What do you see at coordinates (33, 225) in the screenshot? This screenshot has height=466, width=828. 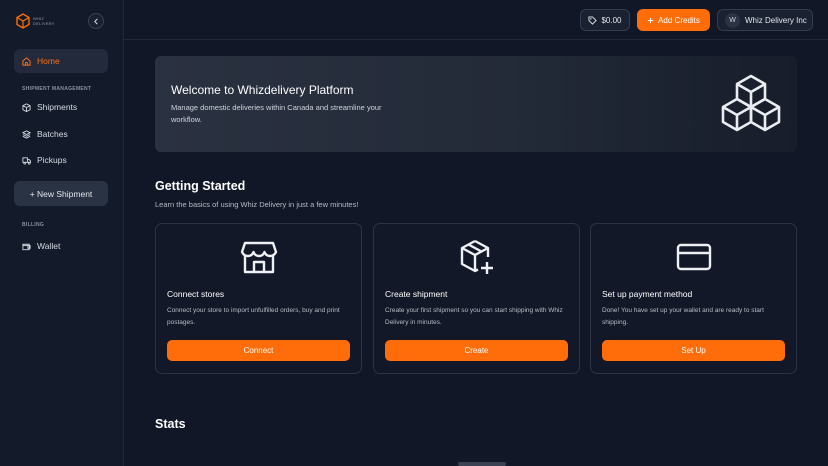 I see `section-label-billing: BILLING` at bounding box center [33, 225].